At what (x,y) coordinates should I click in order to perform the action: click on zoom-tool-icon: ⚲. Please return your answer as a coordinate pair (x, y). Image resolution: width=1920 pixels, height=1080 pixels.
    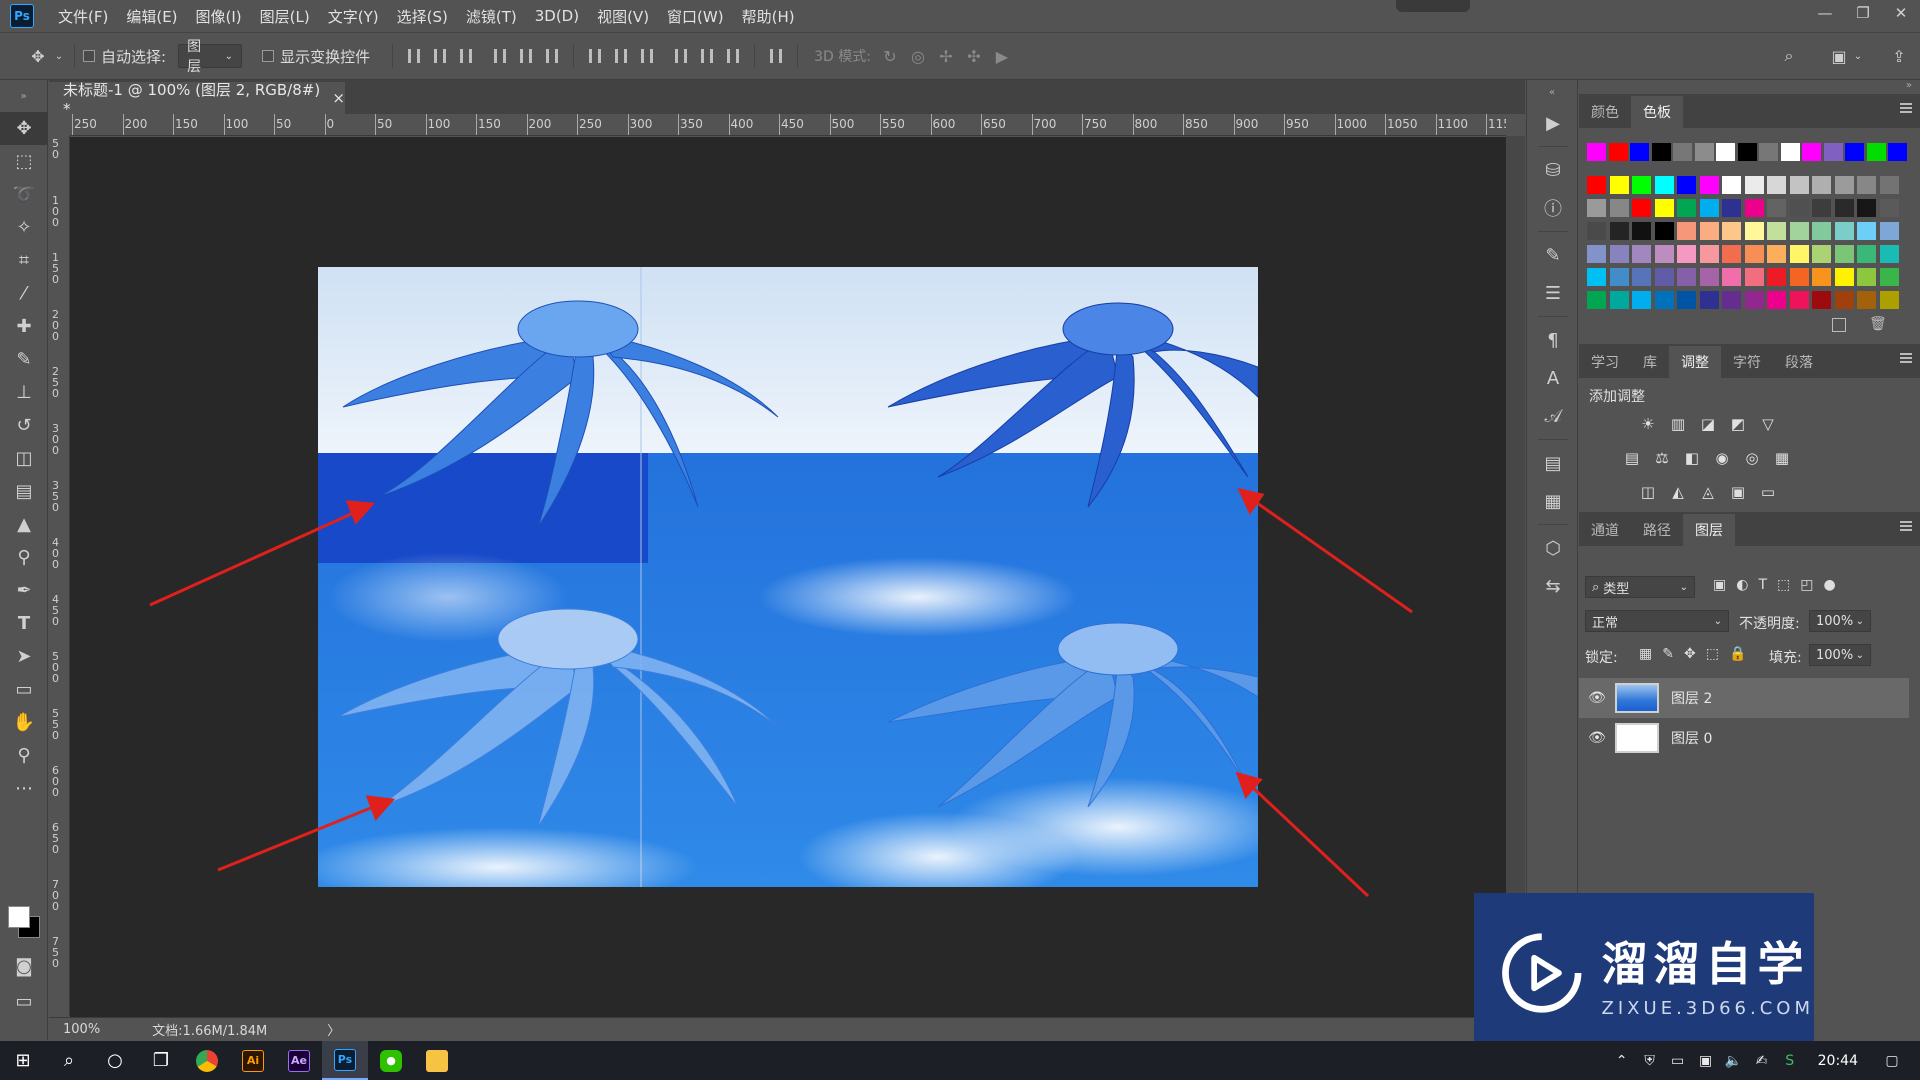
    Looking at the image, I should click on (24, 755).